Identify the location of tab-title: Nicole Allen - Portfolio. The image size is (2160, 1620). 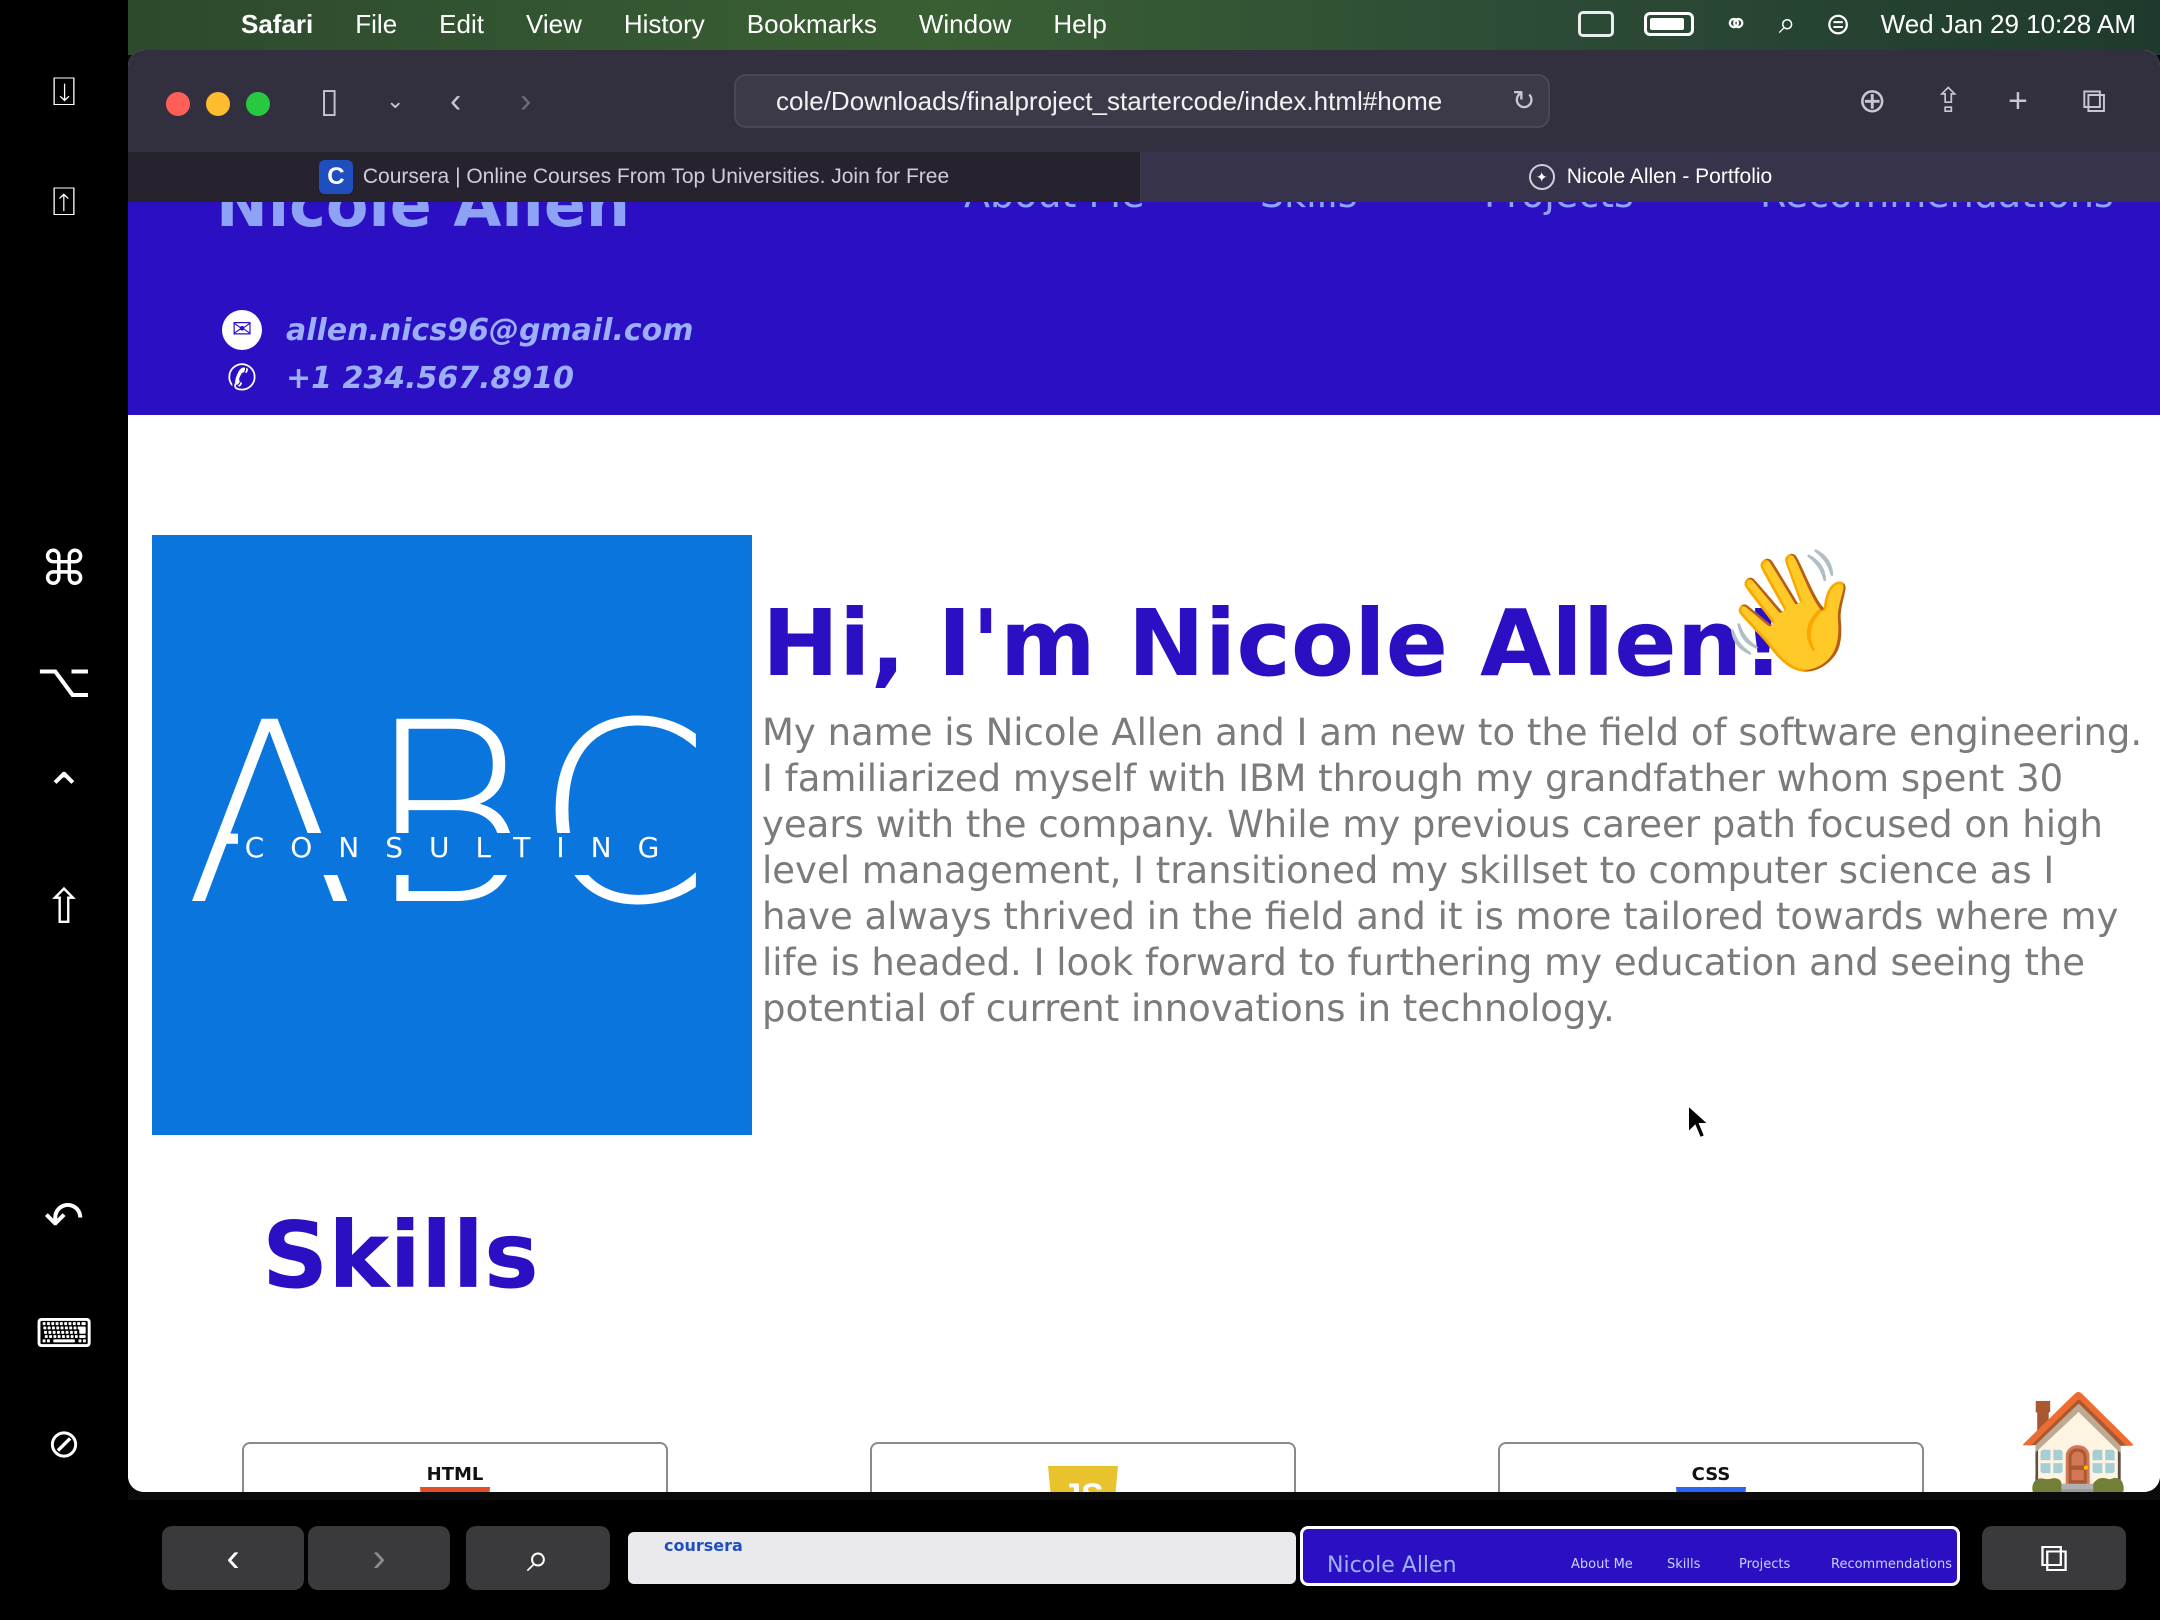
(1669, 176).